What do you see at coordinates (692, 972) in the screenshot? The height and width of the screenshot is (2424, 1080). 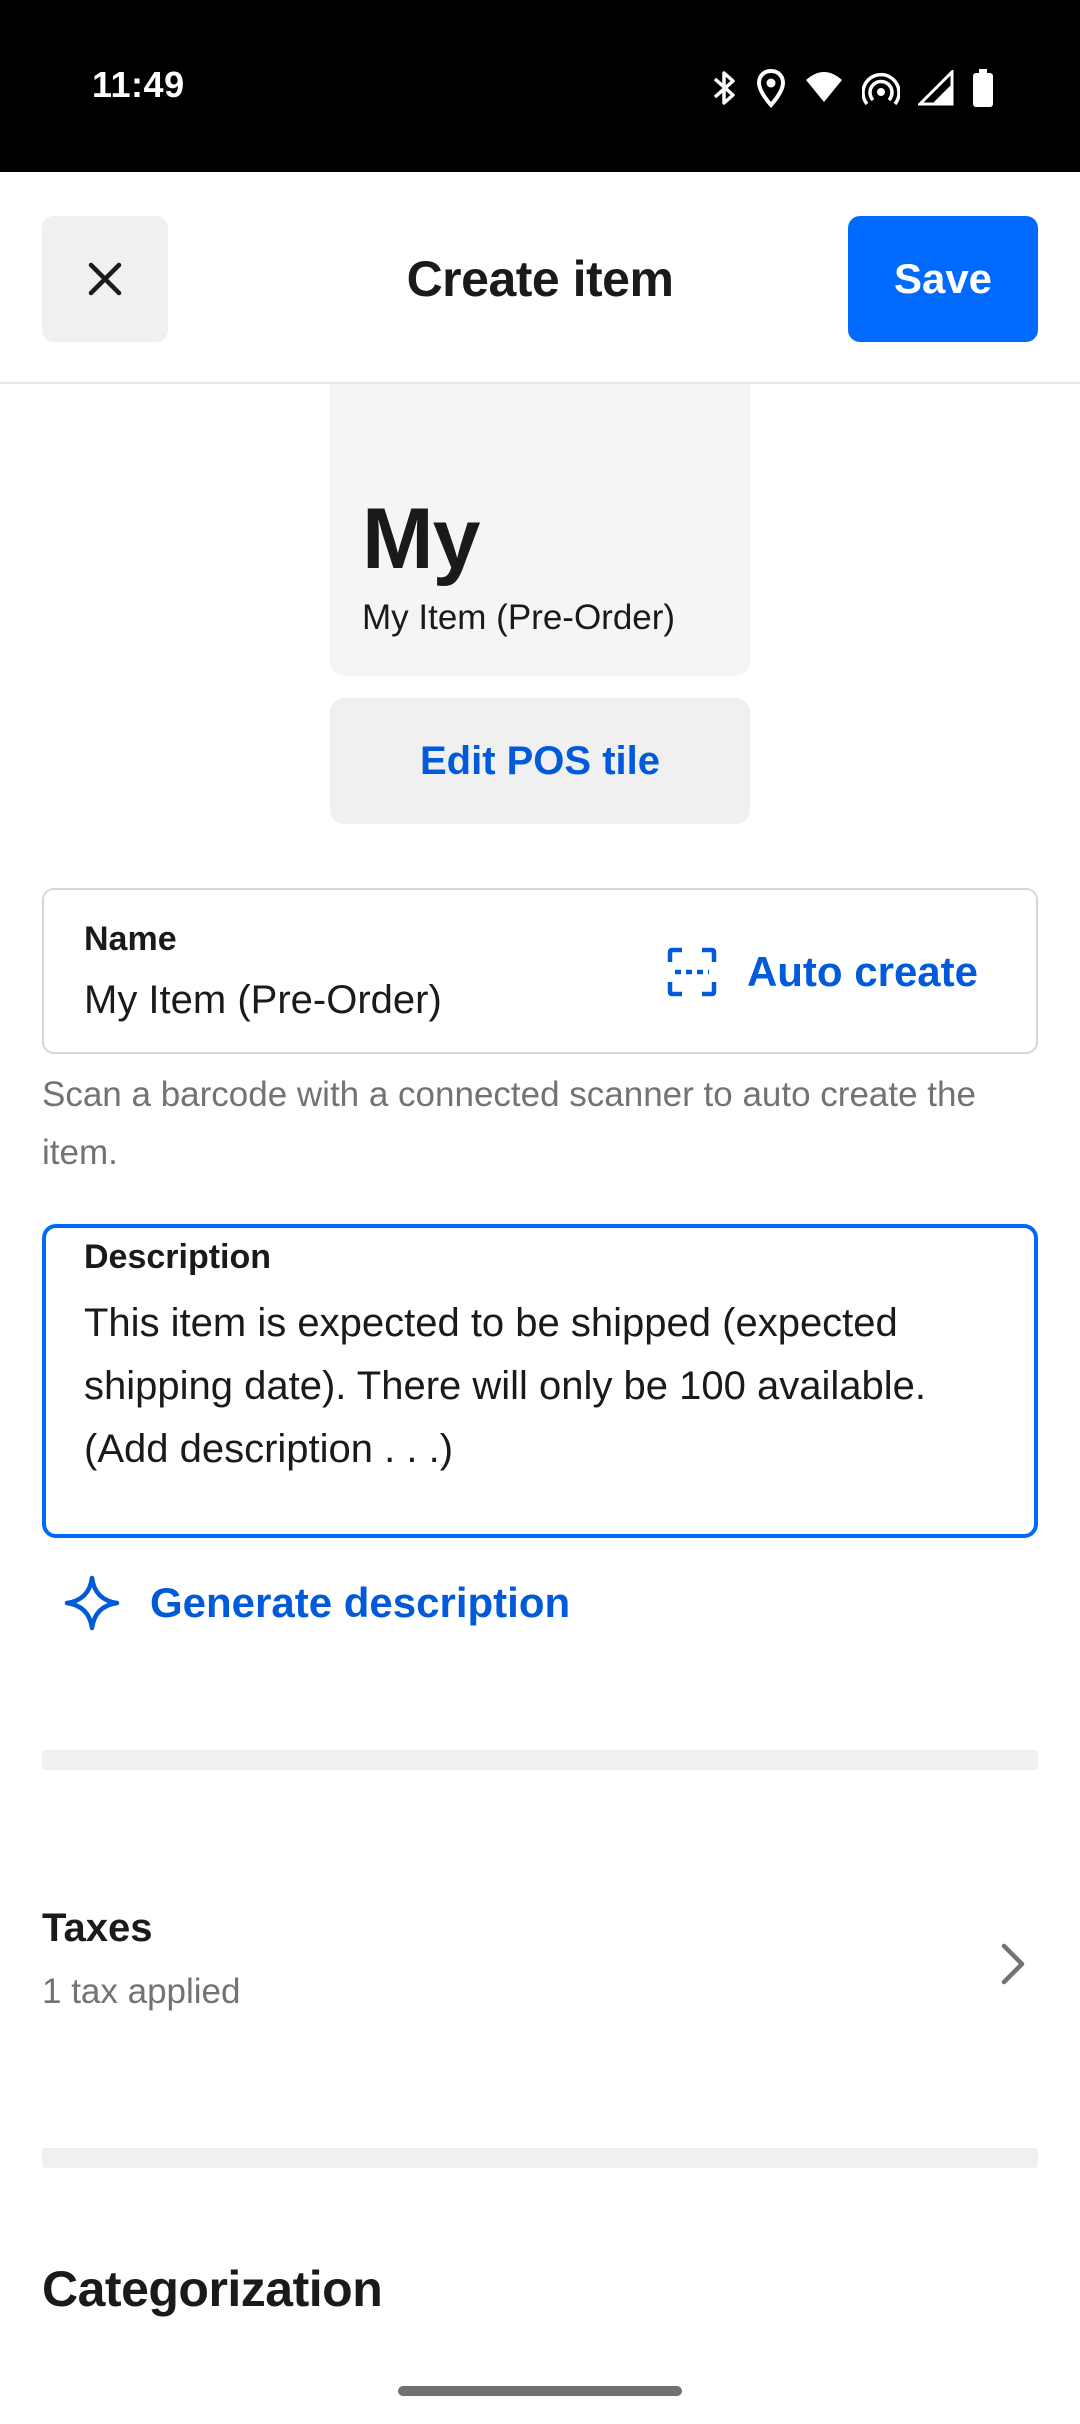 I see `barcode-scan-icon` at bounding box center [692, 972].